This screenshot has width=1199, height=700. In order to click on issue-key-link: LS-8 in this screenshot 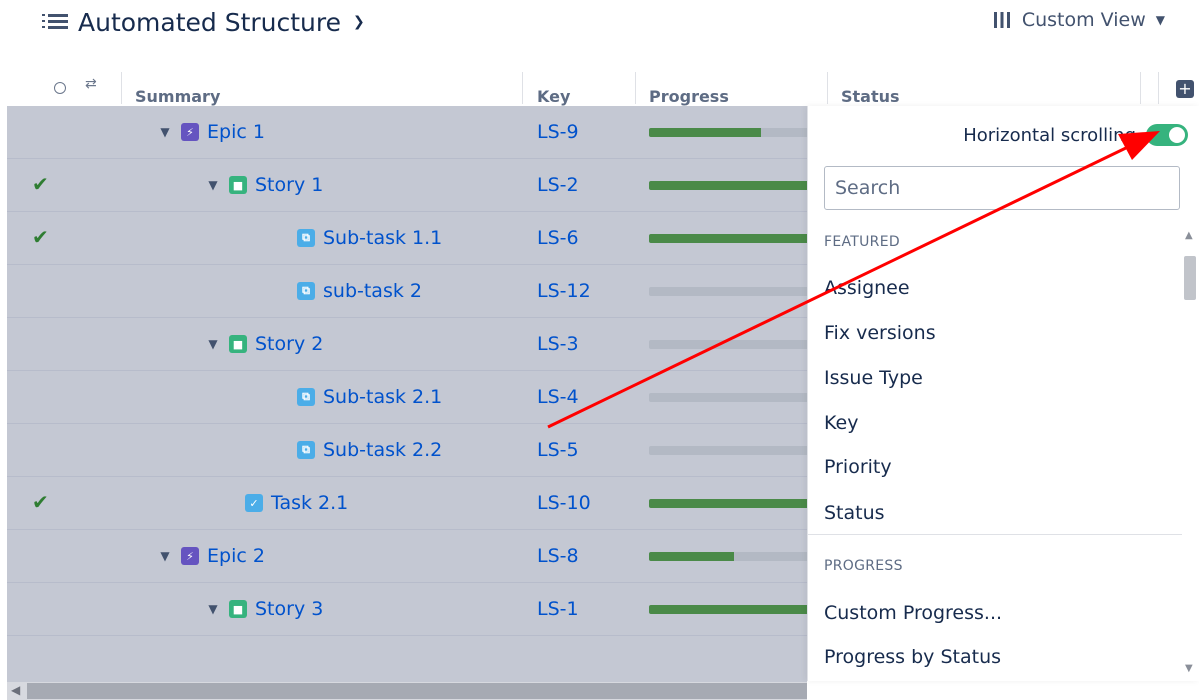, I will do `click(558, 556)`.